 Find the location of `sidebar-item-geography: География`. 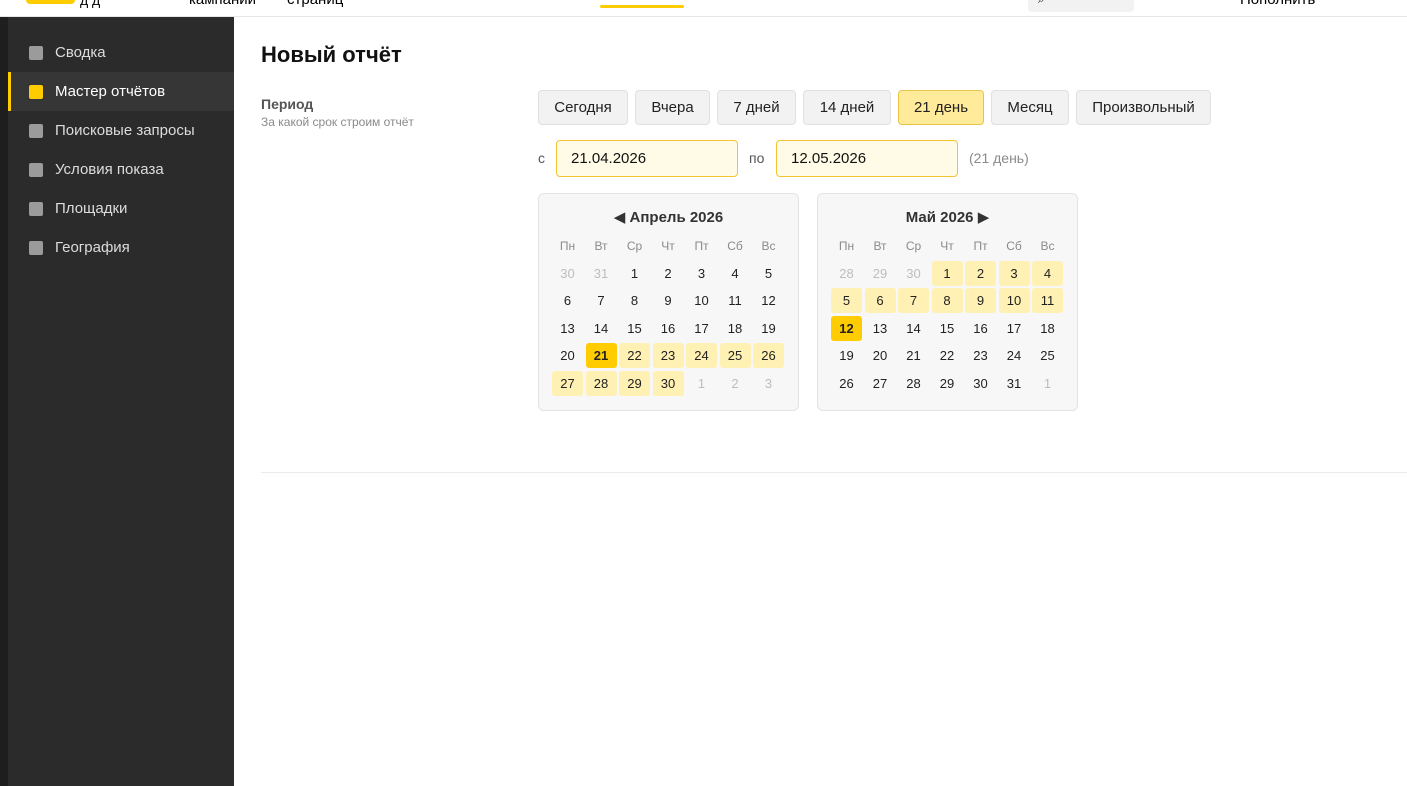

sidebar-item-geography: География is located at coordinates (121, 247).